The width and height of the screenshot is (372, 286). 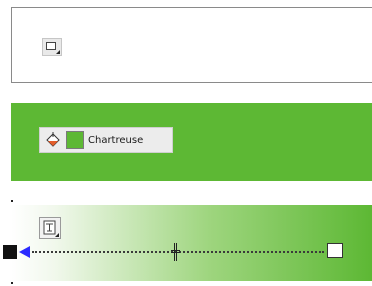 I want to click on paint-bucket-icon, so click(x=53, y=140).